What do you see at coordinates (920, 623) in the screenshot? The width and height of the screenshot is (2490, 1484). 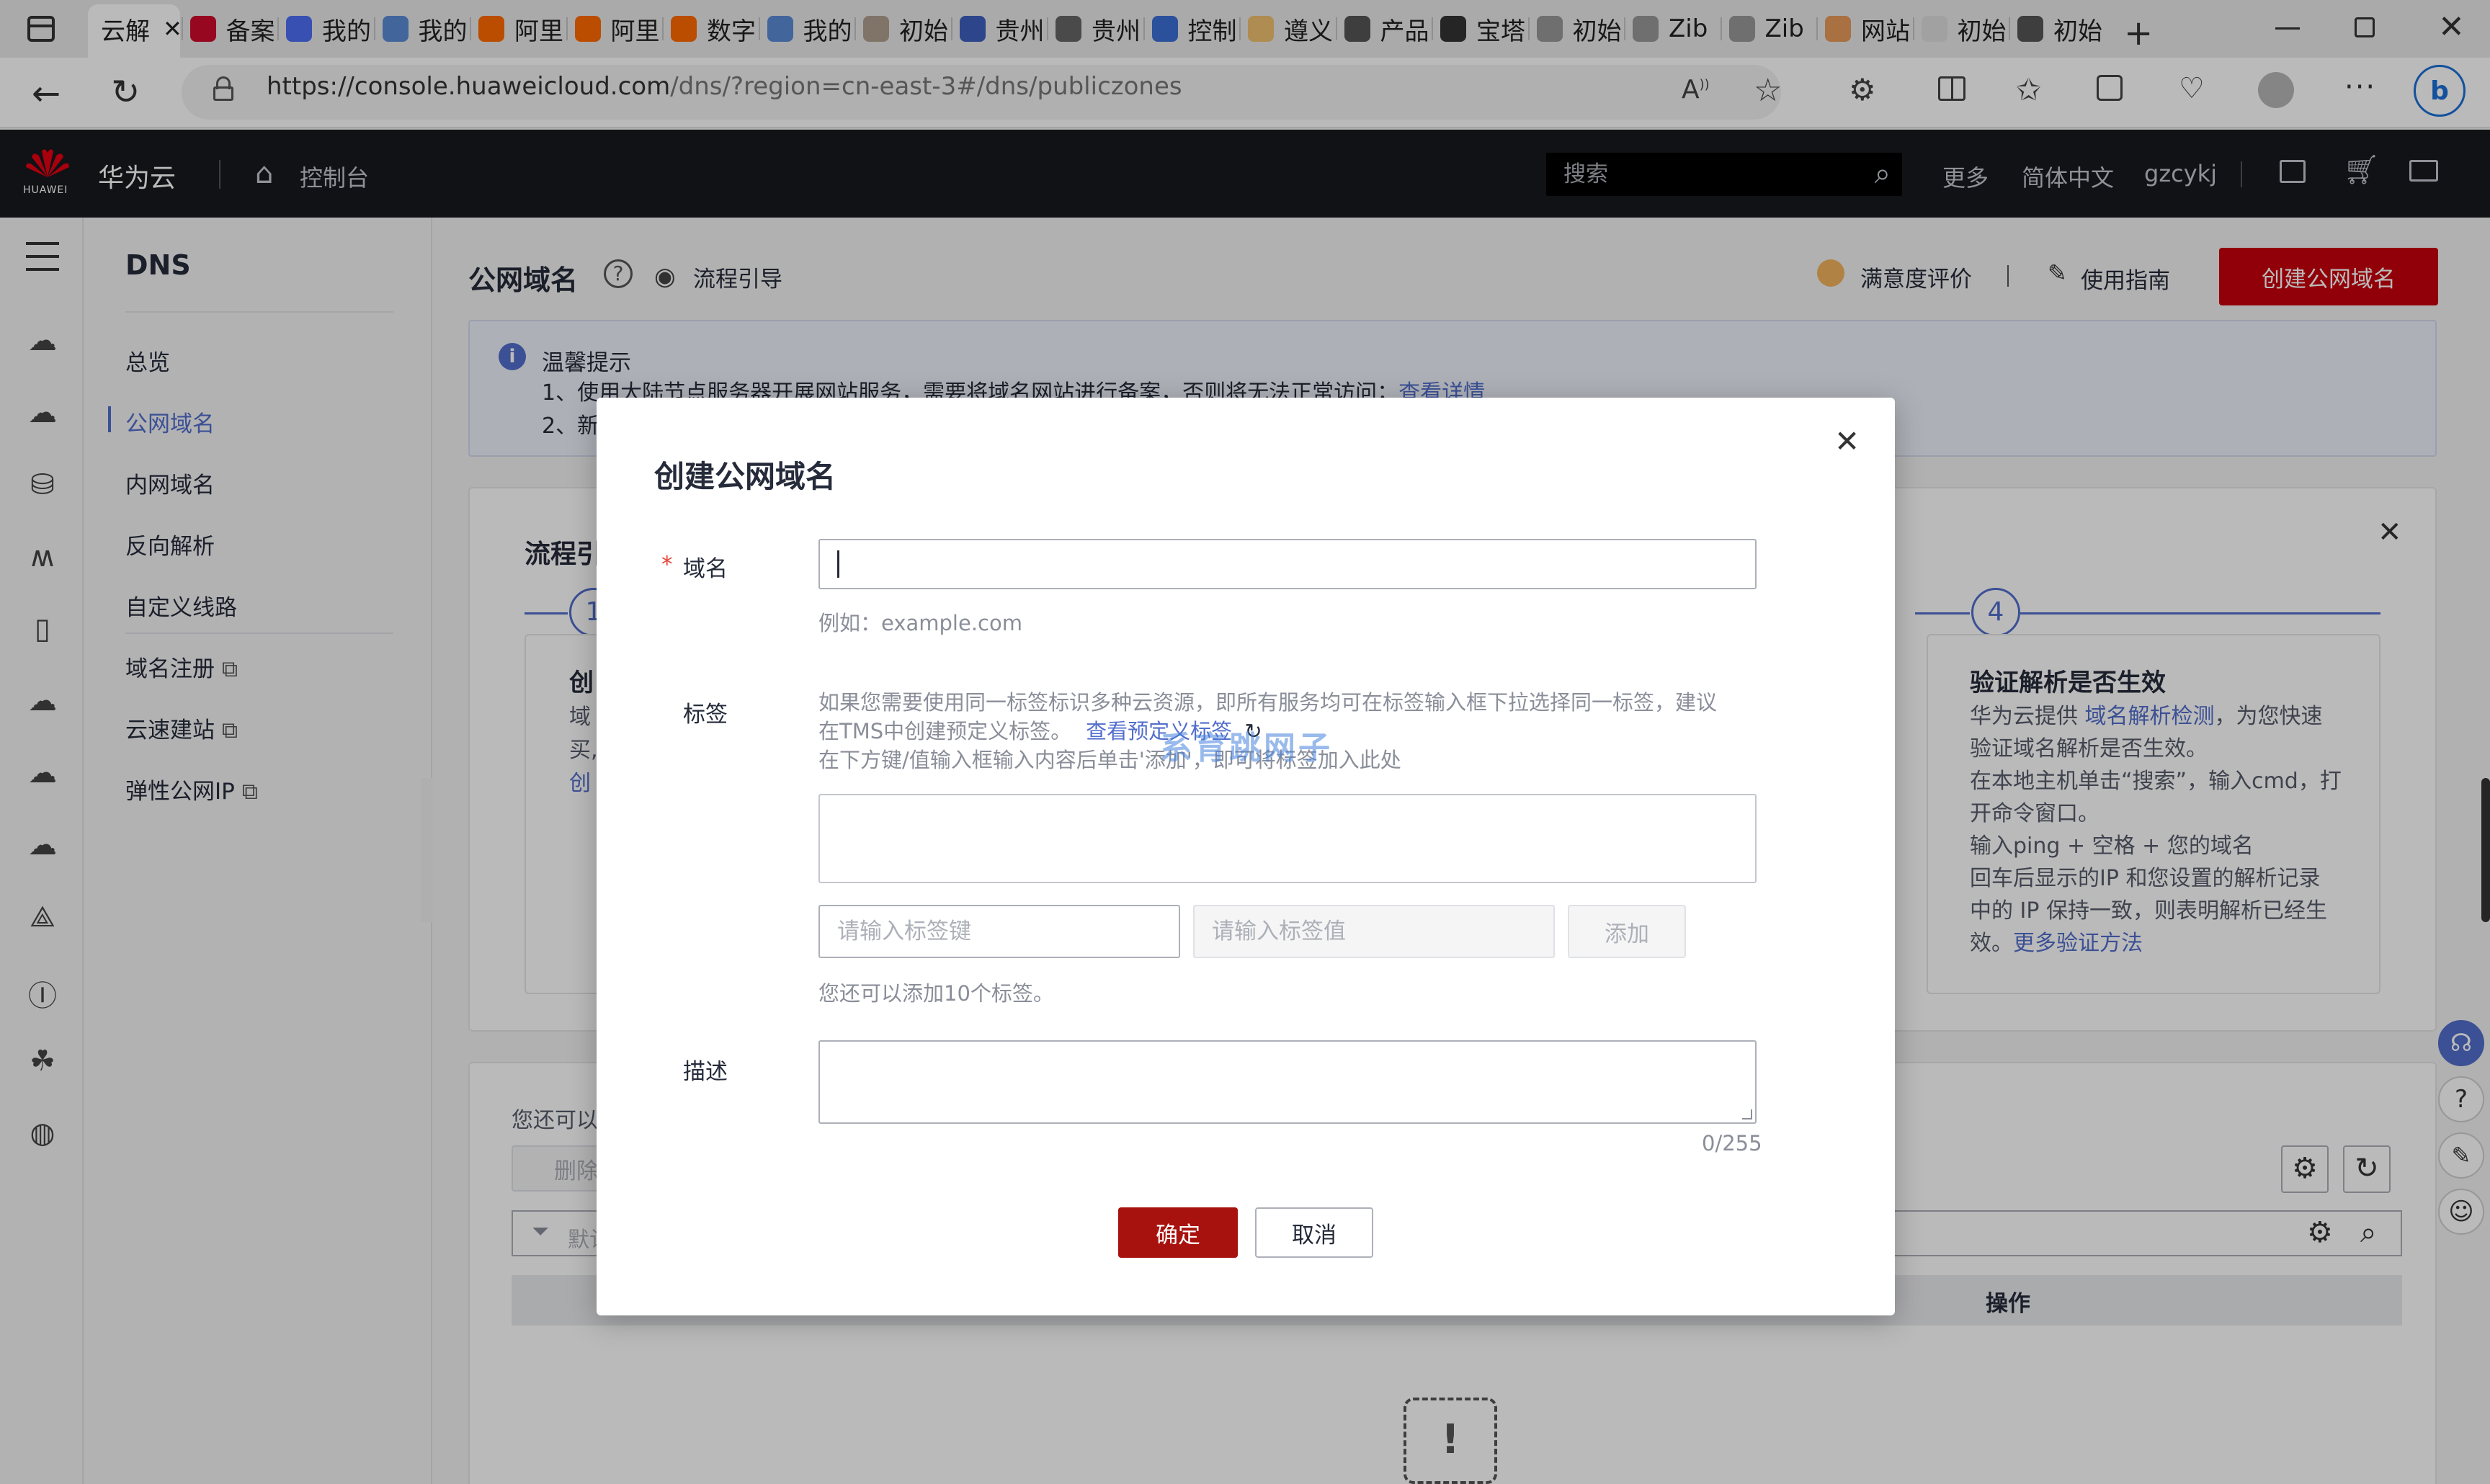 I see `domain-example-hint: 例如：example.com` at bounding box center [920, 623].